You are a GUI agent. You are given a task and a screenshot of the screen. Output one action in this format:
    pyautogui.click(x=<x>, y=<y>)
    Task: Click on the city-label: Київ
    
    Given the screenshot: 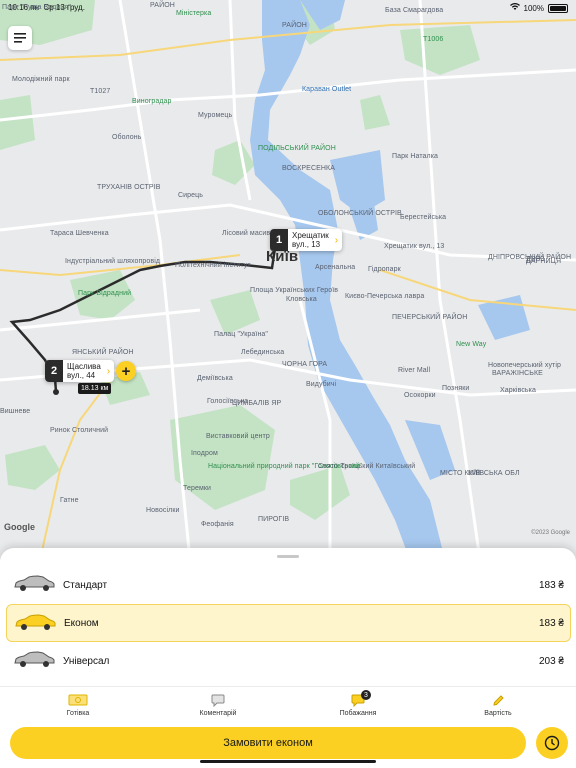 What is the action you would take?
    pyautogui.click(x=282, y=256)
    